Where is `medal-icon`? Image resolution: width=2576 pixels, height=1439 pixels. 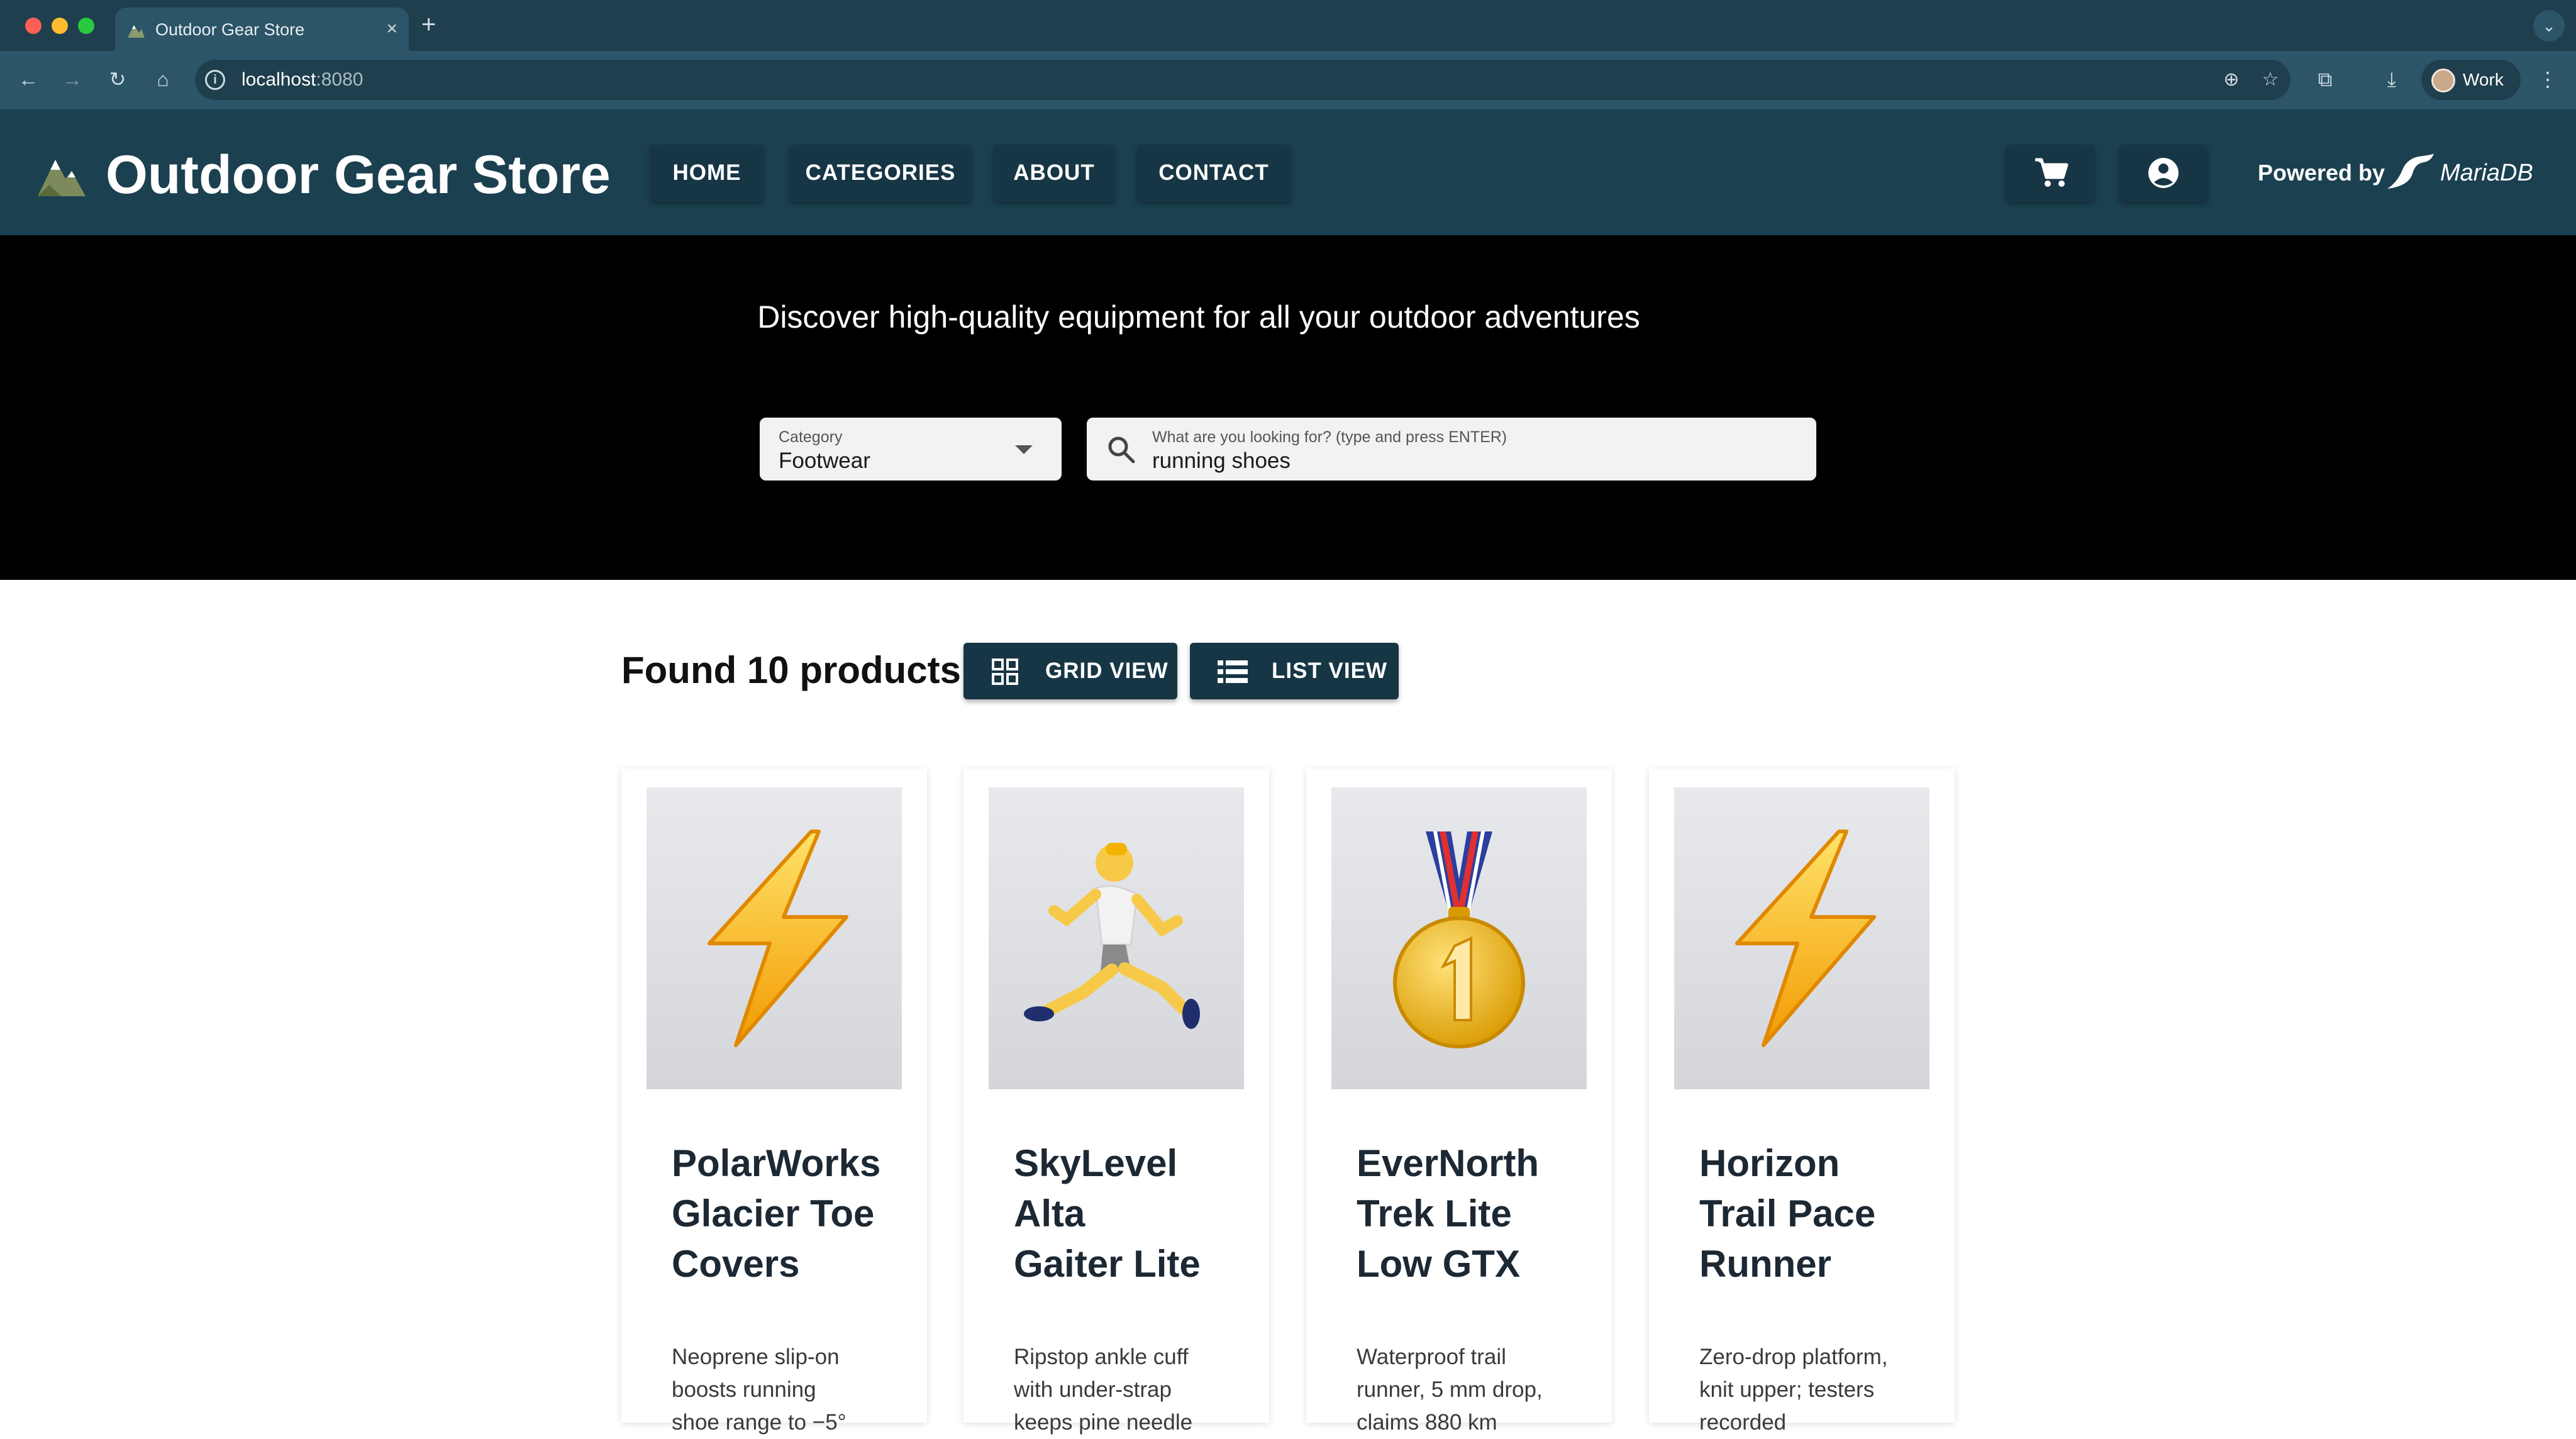 medal-icon is located at coordinates (1459, 939).